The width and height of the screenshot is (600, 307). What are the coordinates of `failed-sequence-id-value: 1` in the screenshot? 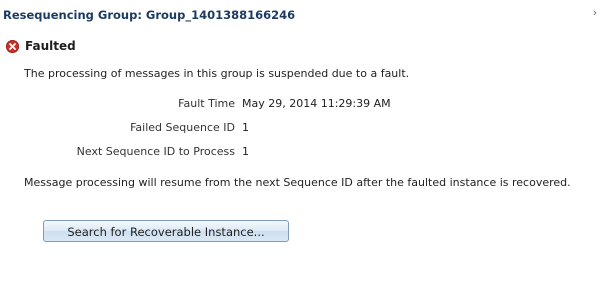 It's located at (245, 127).